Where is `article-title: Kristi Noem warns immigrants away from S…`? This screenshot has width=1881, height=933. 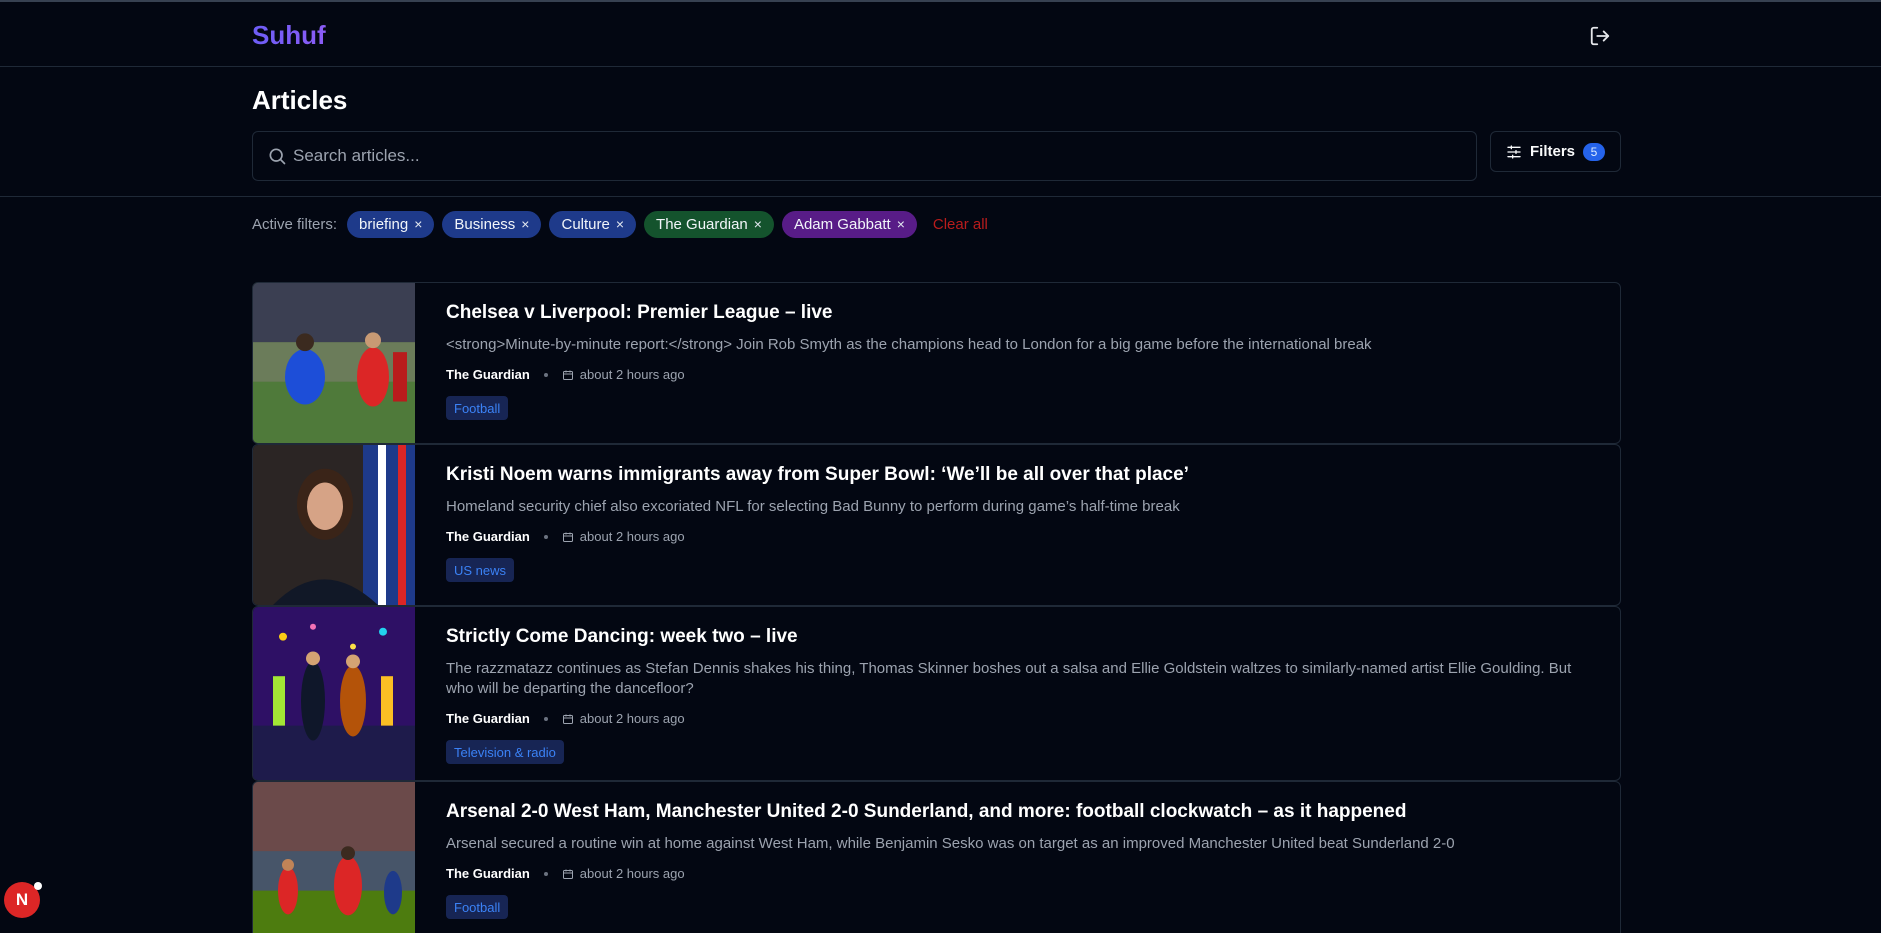
article-title: Kristi Noem warns immigrants away from S… is located at coordinates (817, 475).